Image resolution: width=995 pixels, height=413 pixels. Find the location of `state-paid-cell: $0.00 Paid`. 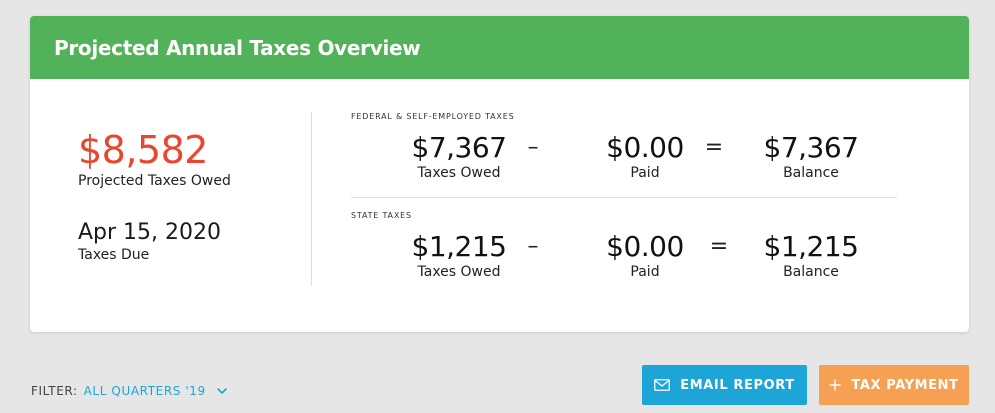

state-paid-cell: $0.00 Paid is located at coordinates (645, 256).